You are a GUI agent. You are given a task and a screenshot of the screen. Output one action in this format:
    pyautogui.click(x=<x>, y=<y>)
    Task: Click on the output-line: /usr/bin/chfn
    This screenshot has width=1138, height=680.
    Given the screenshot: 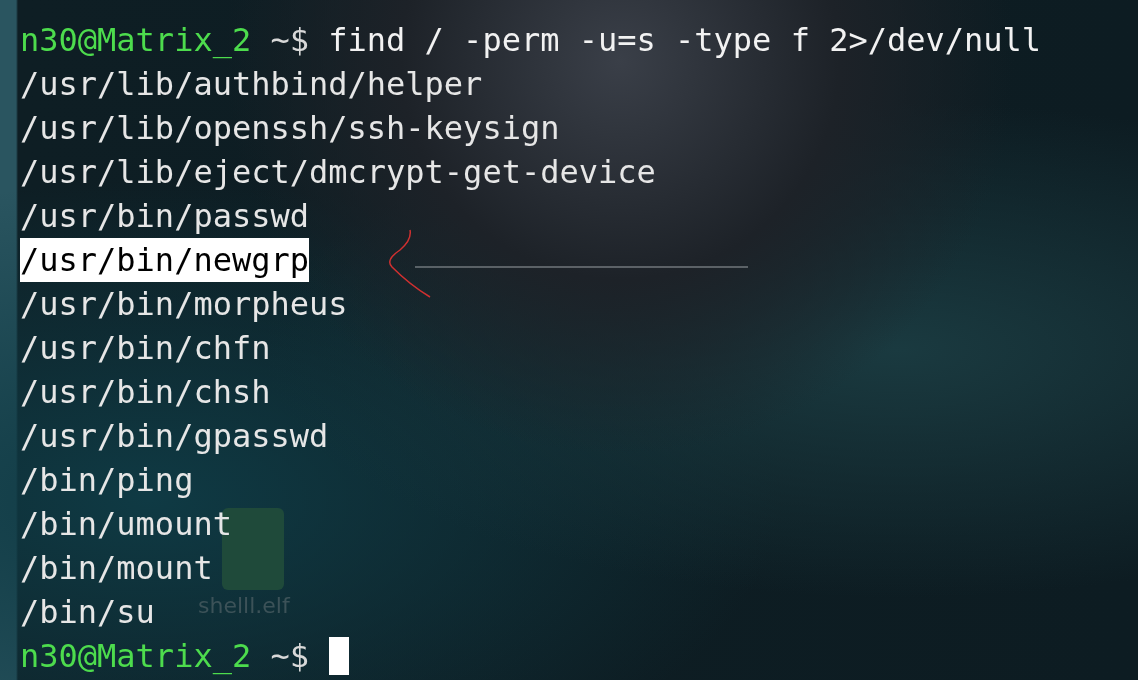 What is the action you would take?
    pyautogui.click(x=145, y=348)
    